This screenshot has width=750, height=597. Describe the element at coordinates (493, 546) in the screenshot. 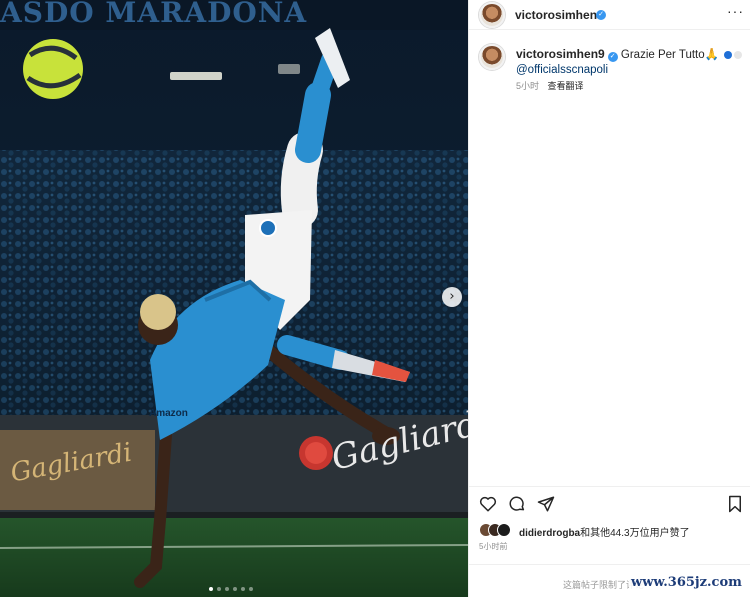

I see `post-timestamp: 5小时前` at that location.